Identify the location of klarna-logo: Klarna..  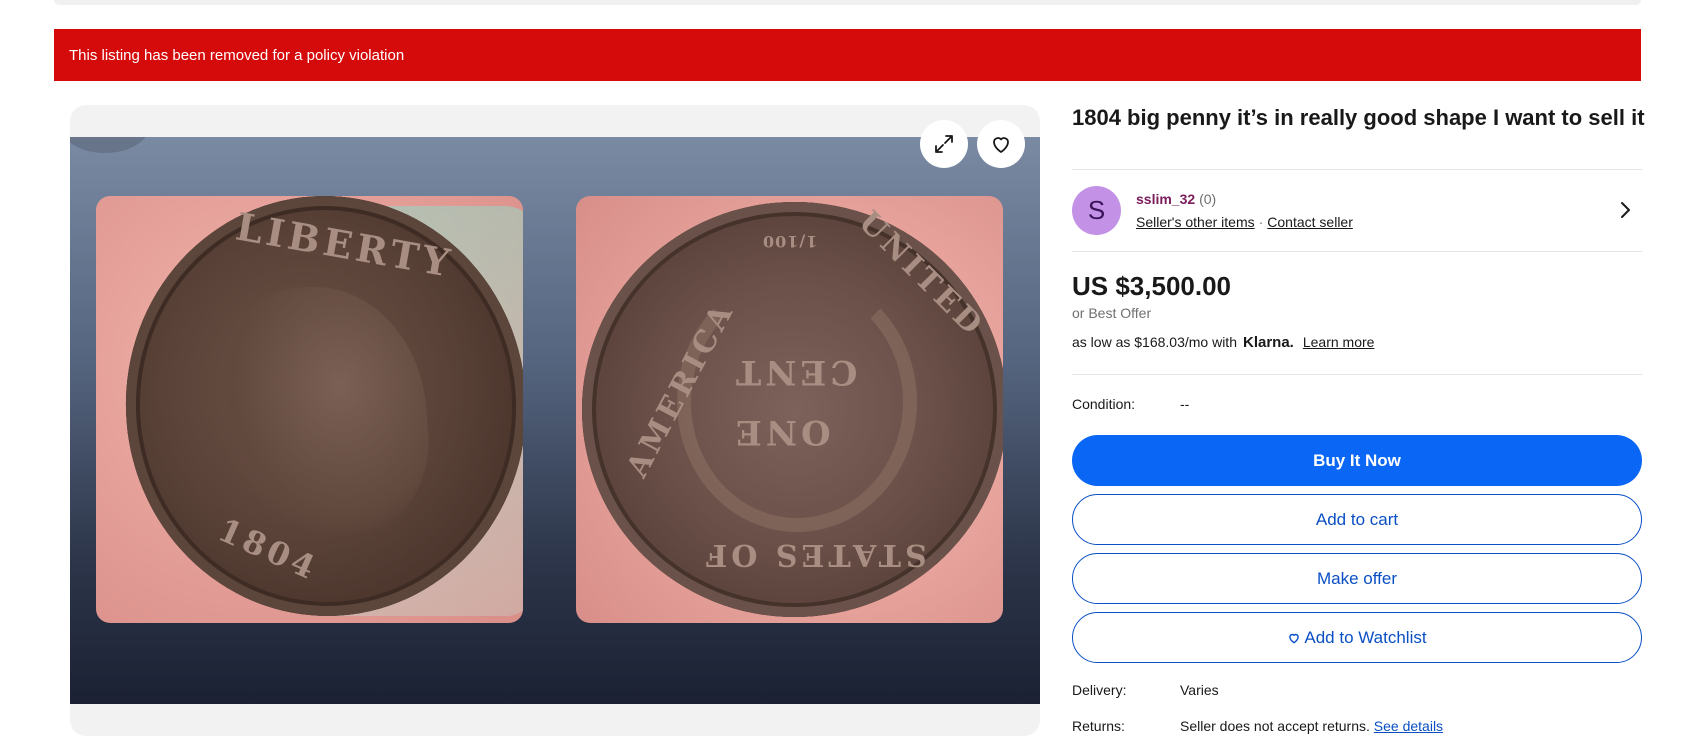
(1268, 342).